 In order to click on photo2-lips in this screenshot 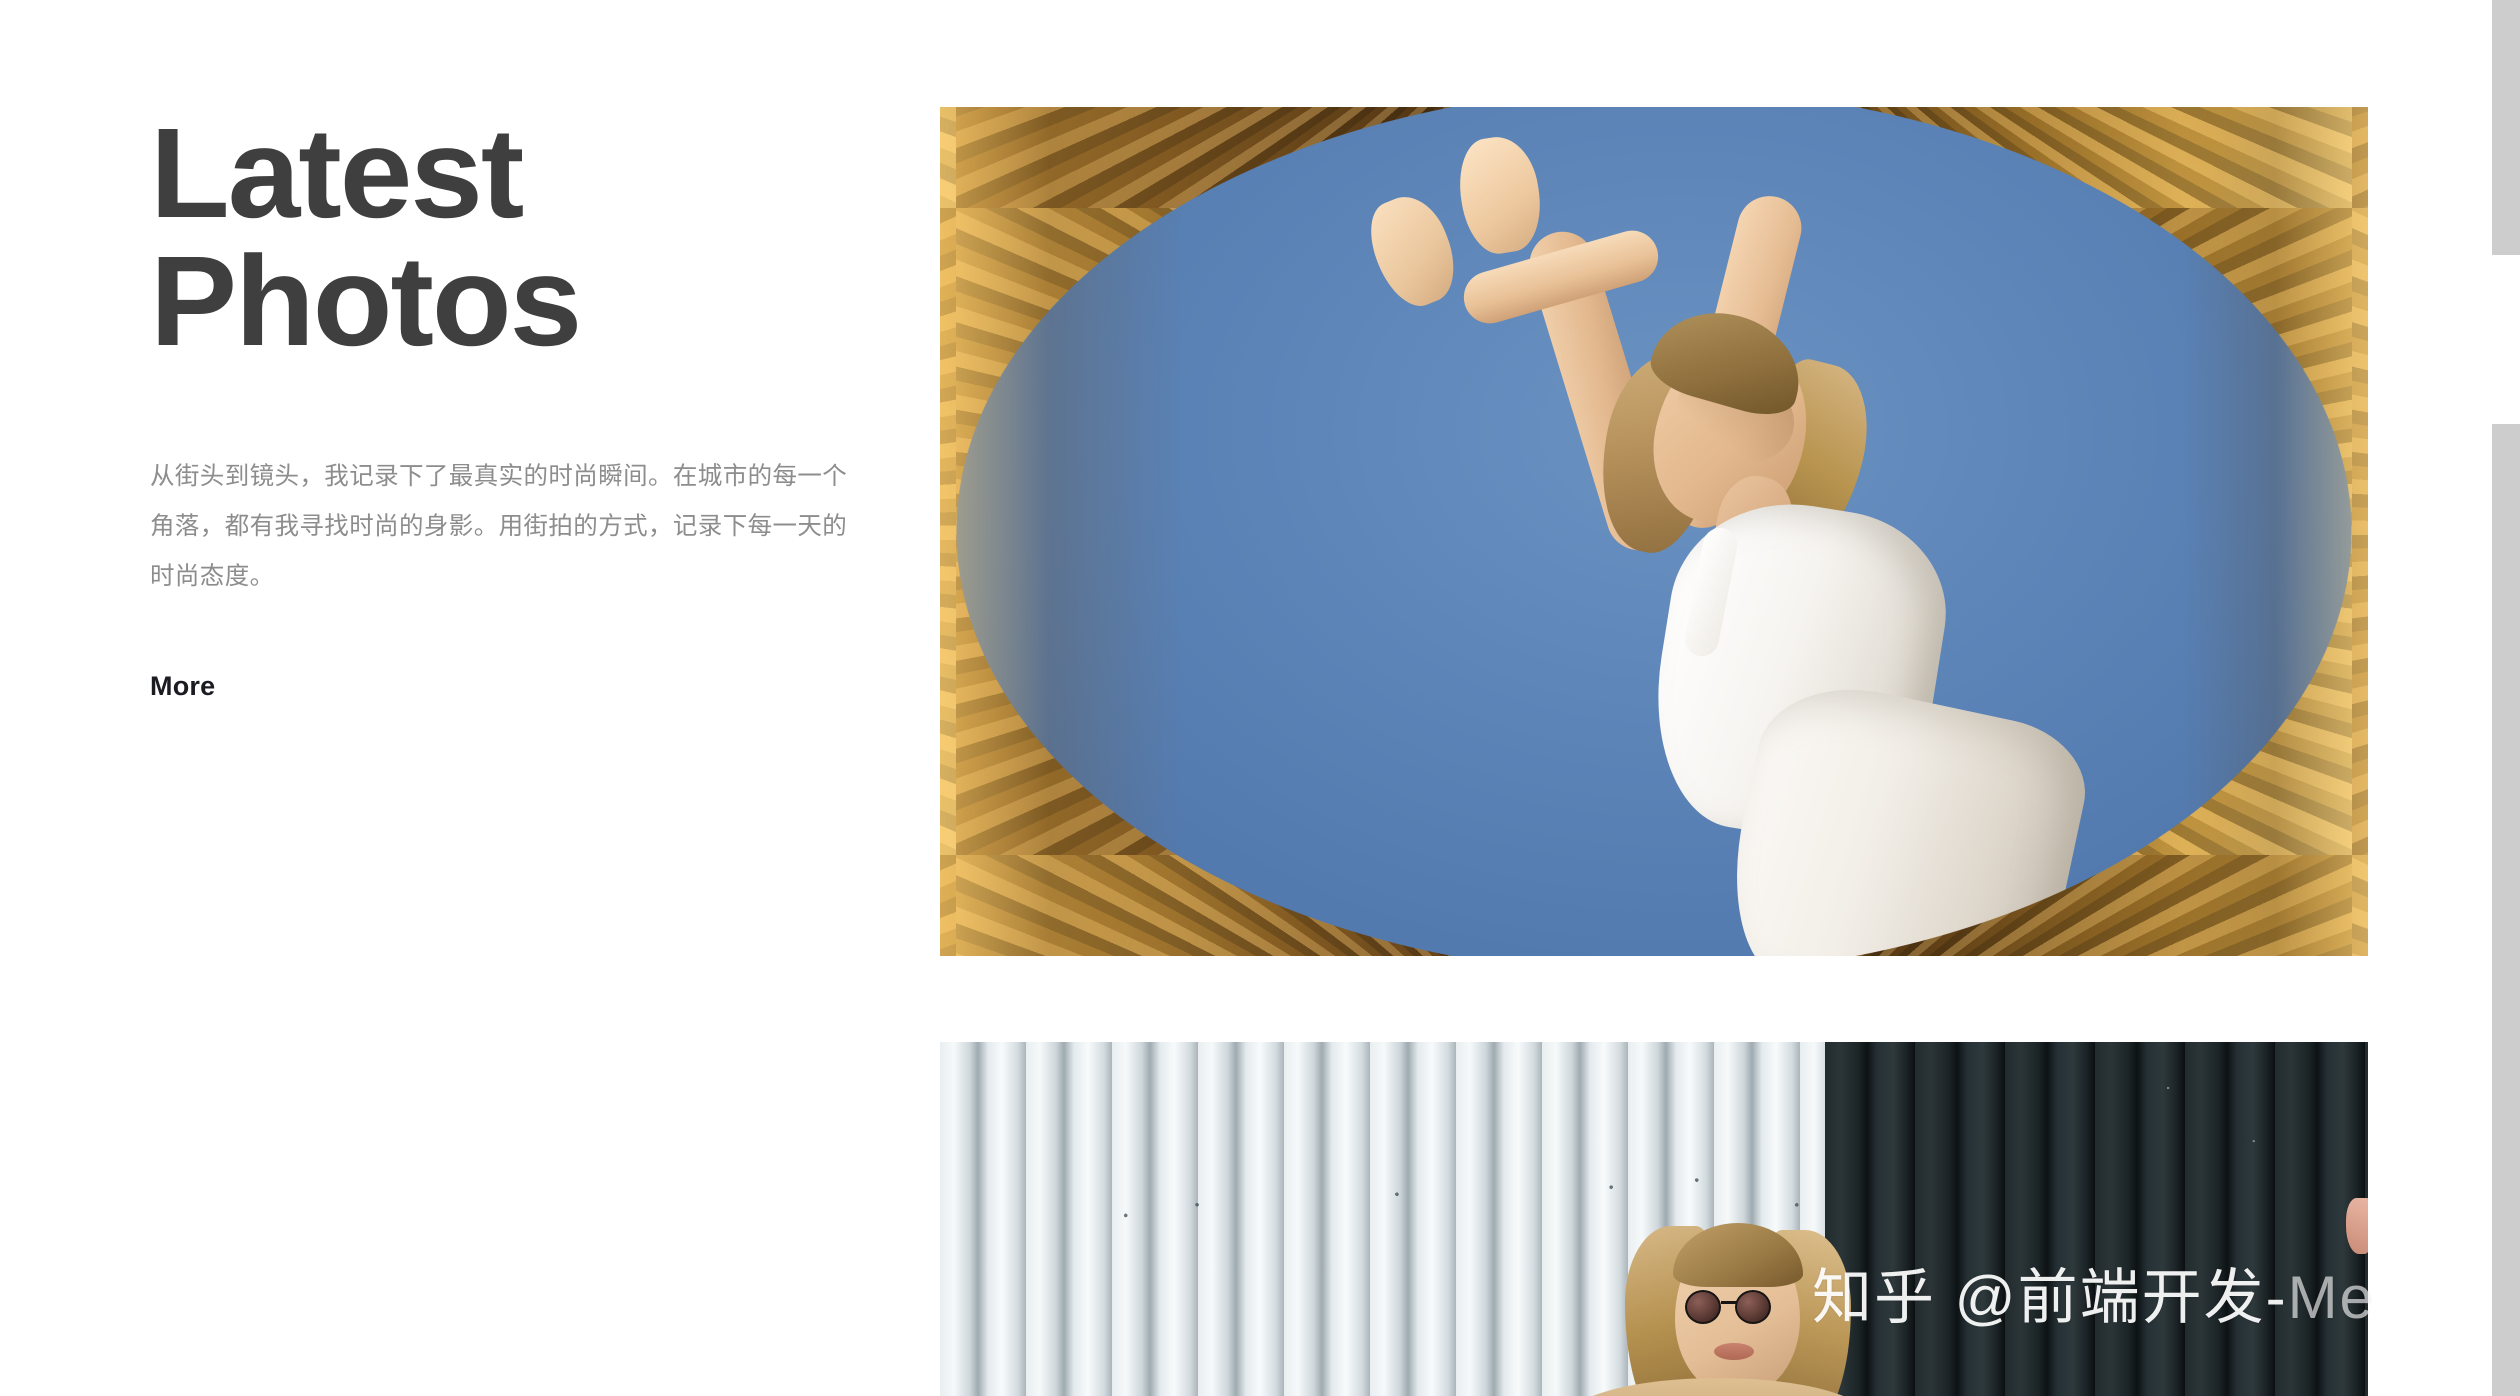, I will do `click(1733, 1351)`.